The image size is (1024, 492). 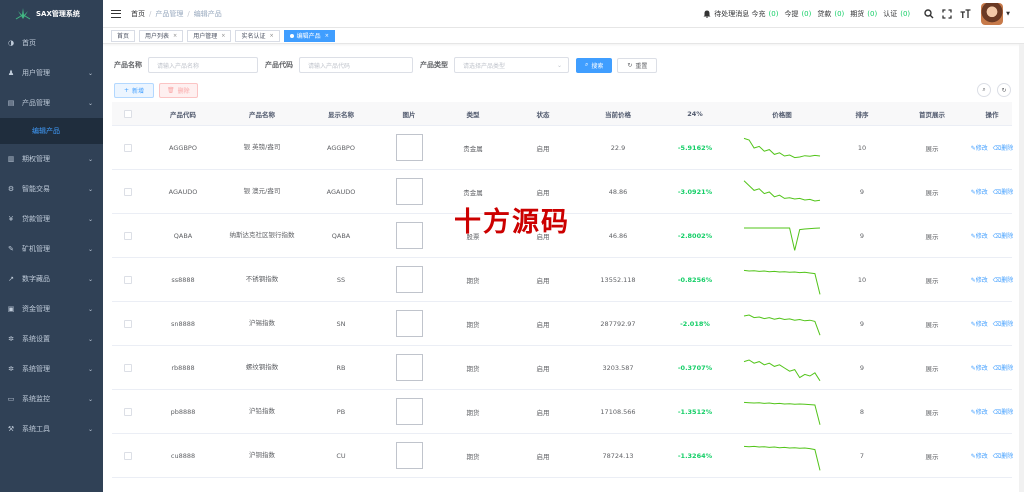 I want to click on sidebar-item-11: ▭ 系统监控 ⌄, so click(x=51, y=399).